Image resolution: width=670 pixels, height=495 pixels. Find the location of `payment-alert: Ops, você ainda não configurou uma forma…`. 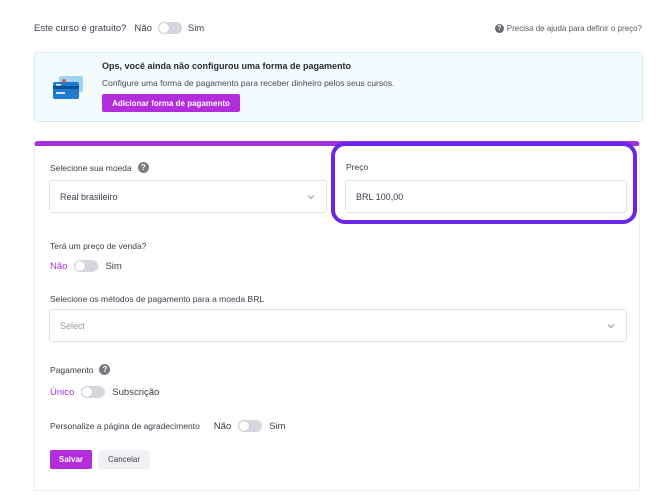

payment-alert: Ops, você ainda não configurou uma forma… is located at coordinates (338, 87).